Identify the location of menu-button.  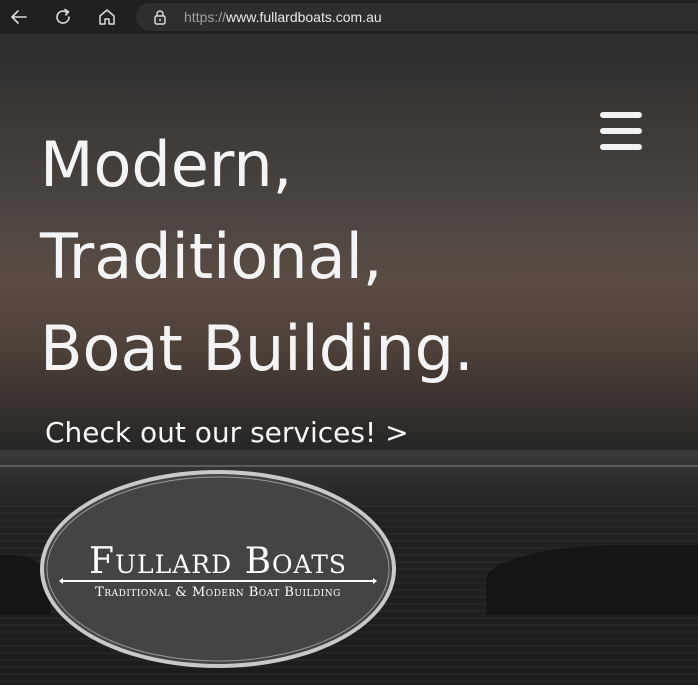
(621, 131).